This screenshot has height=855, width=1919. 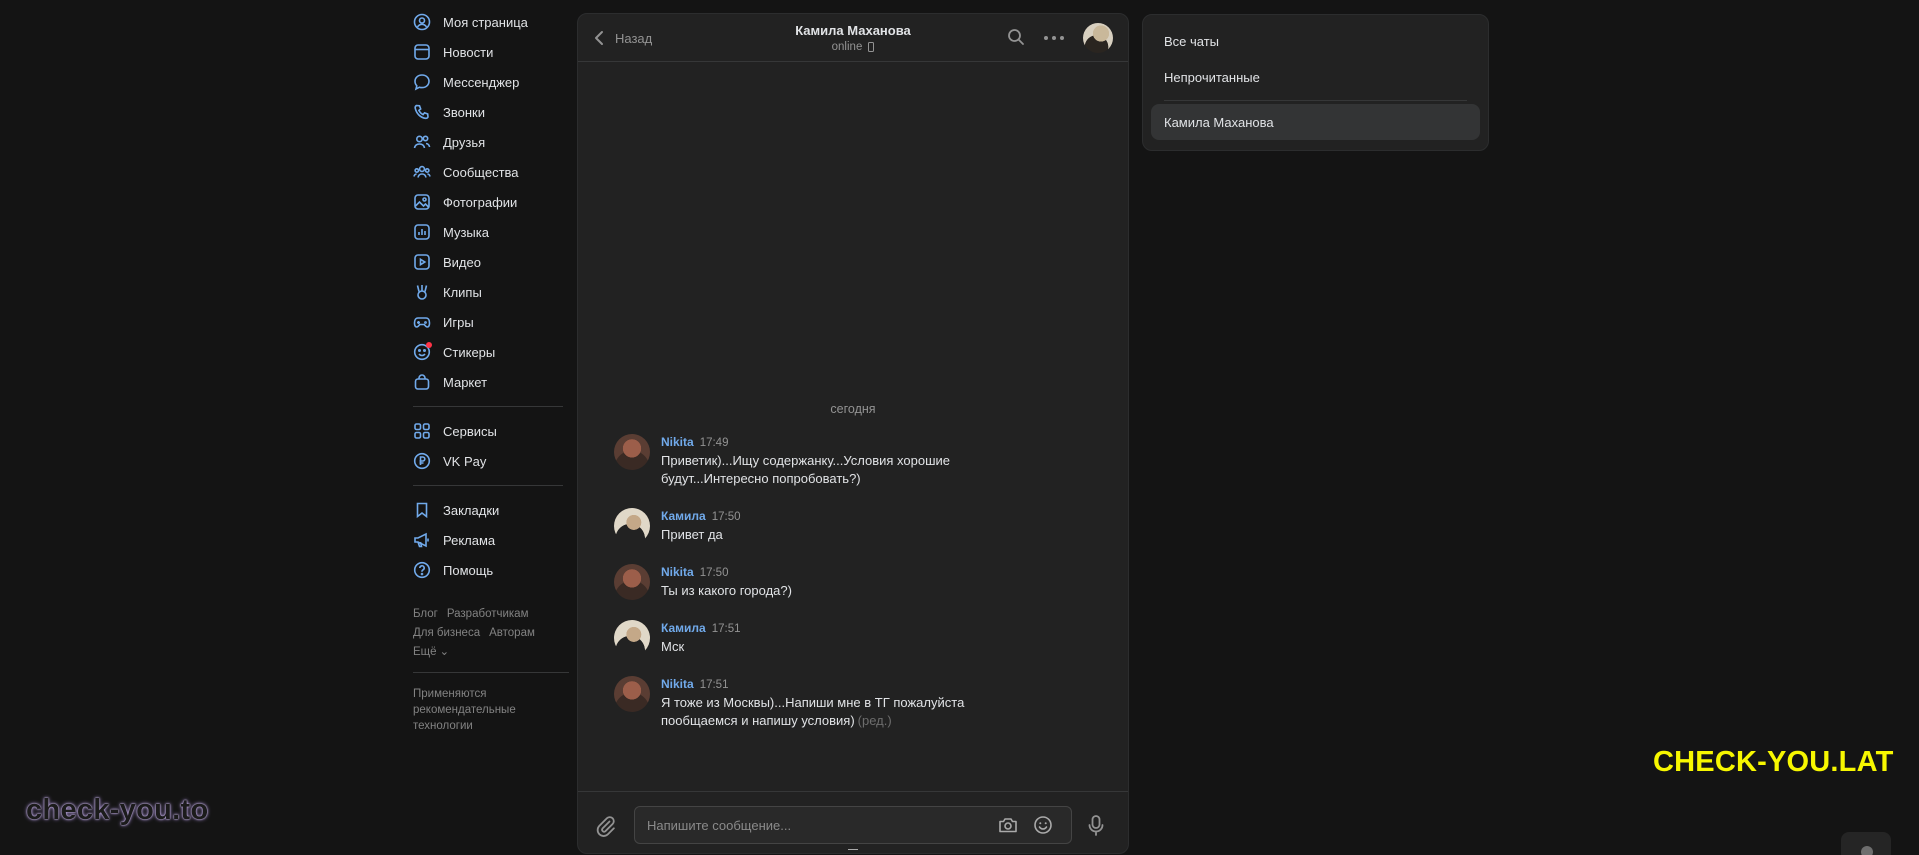 I want to click on message-input-box, so click(x=853, y=825).